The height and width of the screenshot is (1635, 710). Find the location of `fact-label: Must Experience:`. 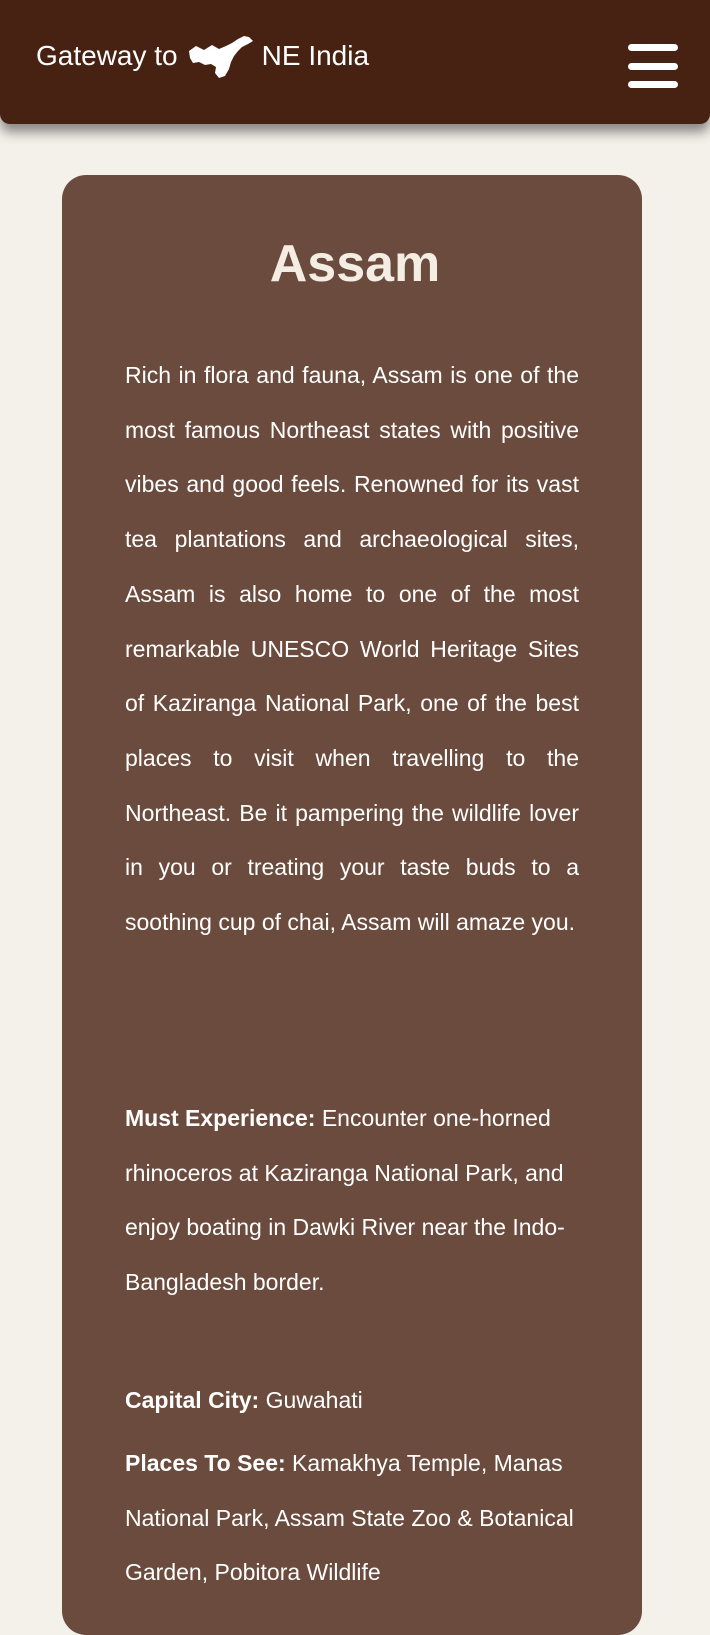

fact-label: Must Experience: is located at coordinates (220, 1118).